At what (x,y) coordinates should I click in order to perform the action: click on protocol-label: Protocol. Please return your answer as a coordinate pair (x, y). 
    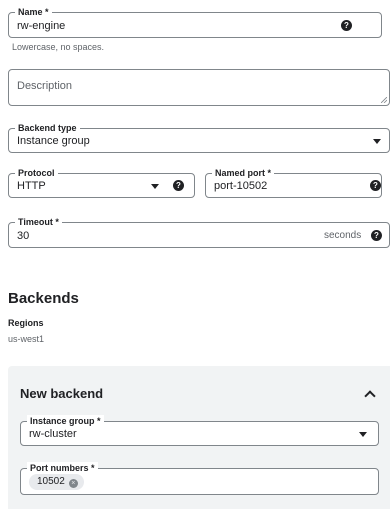
    Looking at the image, I should click on (36, 173).